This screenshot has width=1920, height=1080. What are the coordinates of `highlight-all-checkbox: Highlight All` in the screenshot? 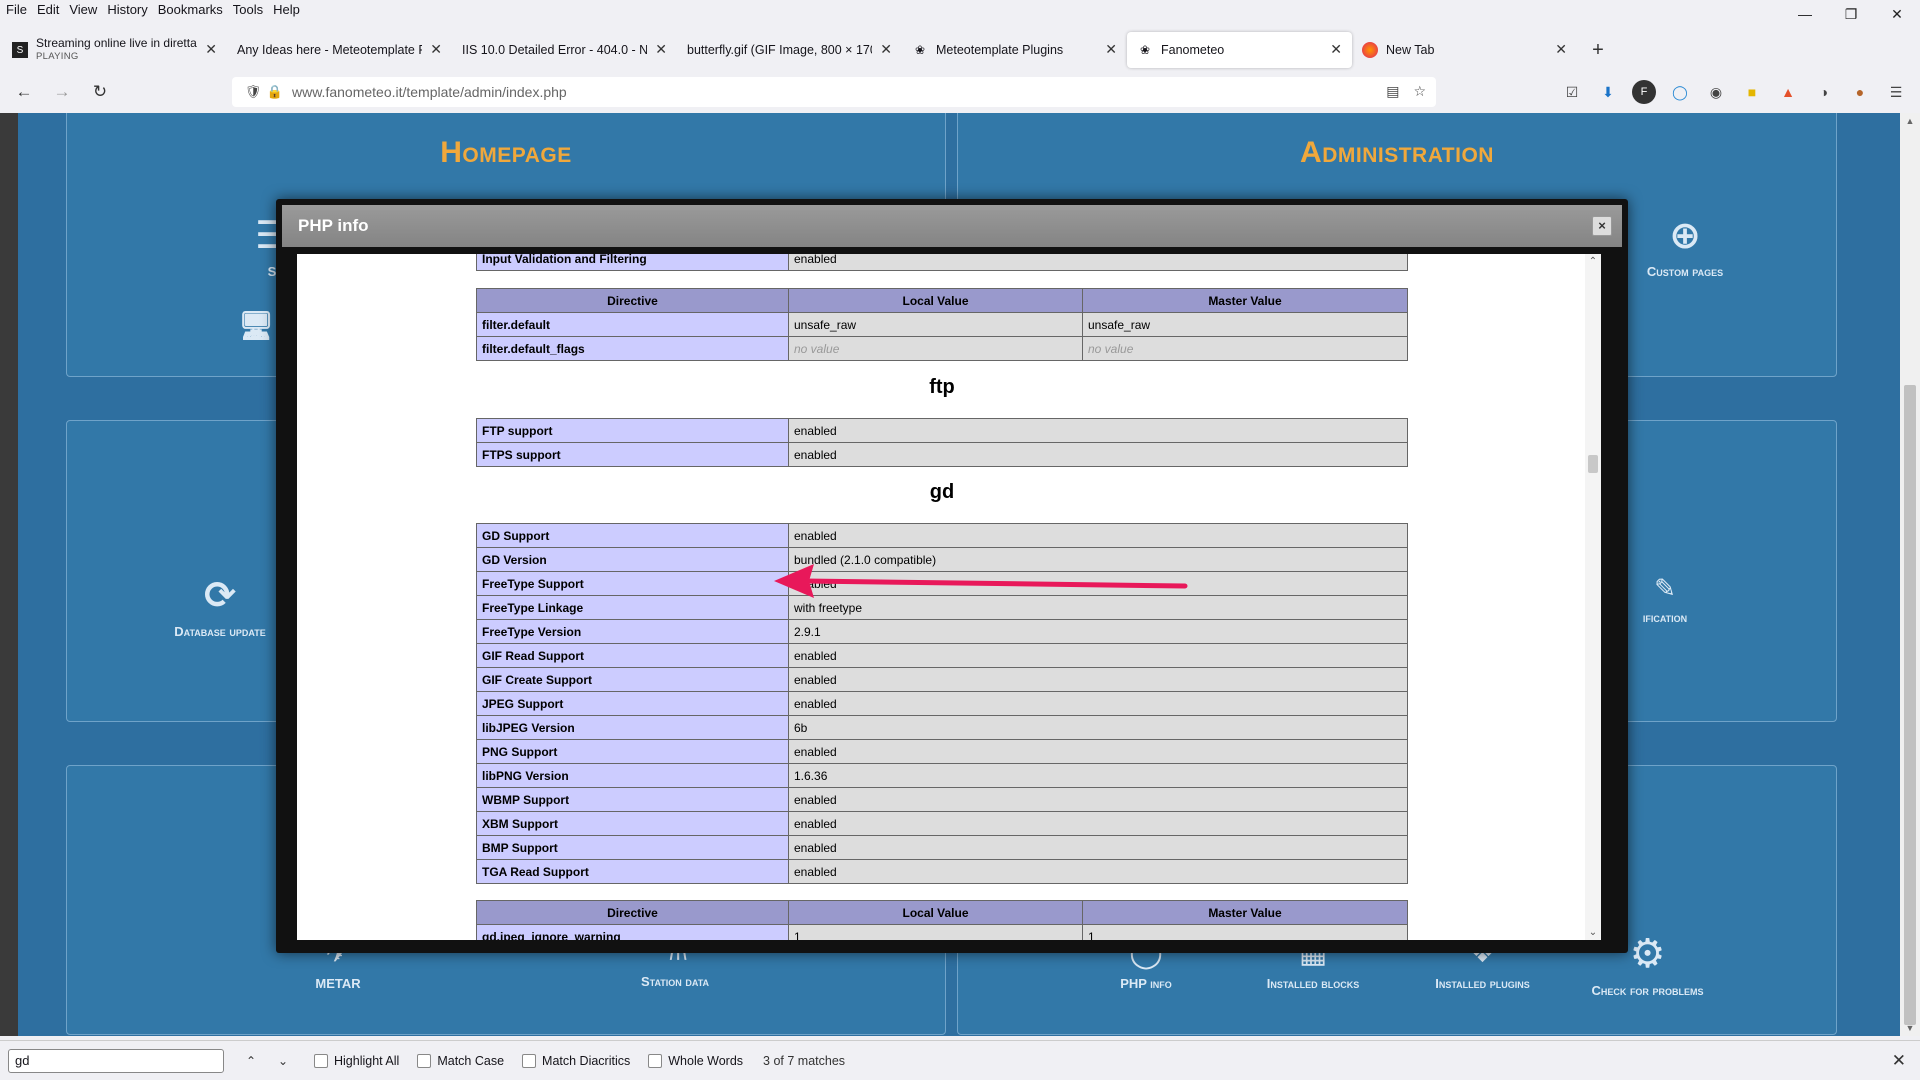 It's located at (356, 1060).